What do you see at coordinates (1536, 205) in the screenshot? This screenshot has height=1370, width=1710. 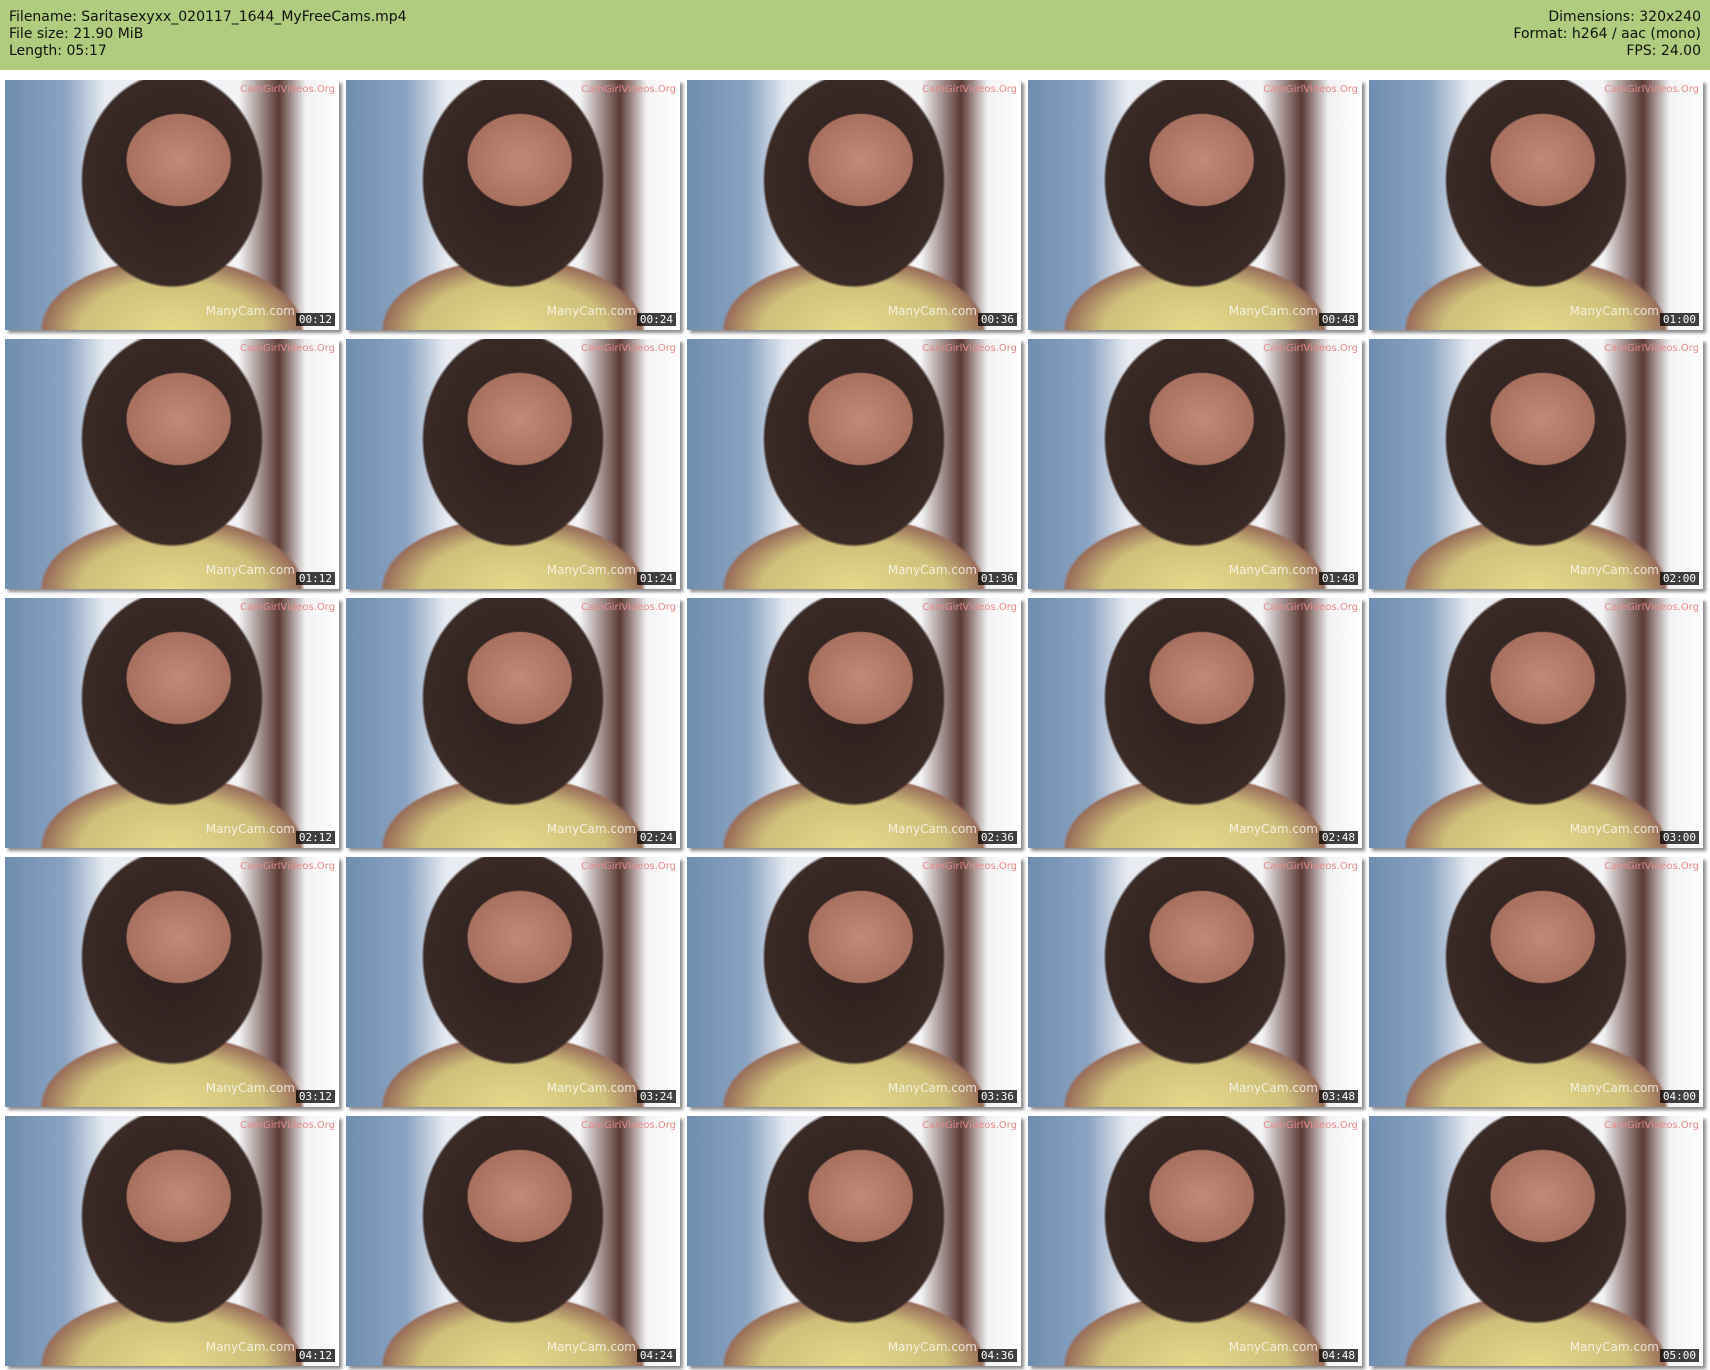 I see `video-thumbnail: CamGirlVideos.Org ManyCam.com 01:00` at bounding box center [1536, 205].